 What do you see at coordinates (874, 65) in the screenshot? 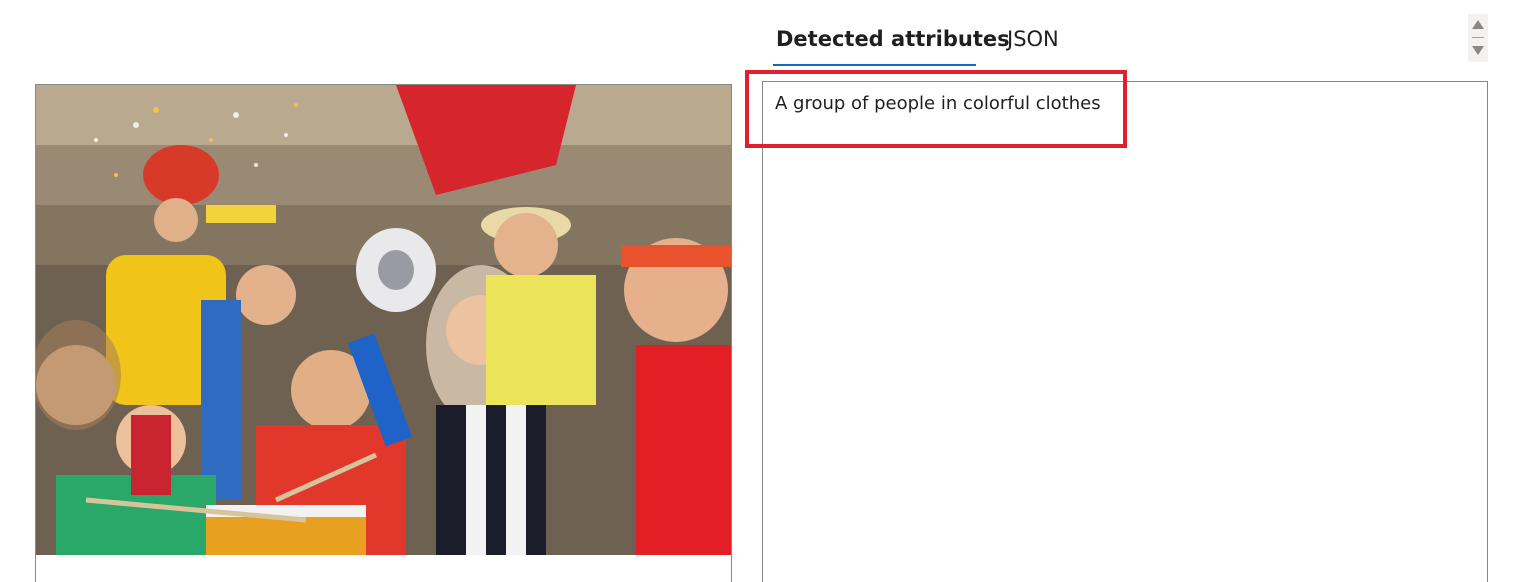
I see `selected-tab-indicator` at bounding box center [874, 65].